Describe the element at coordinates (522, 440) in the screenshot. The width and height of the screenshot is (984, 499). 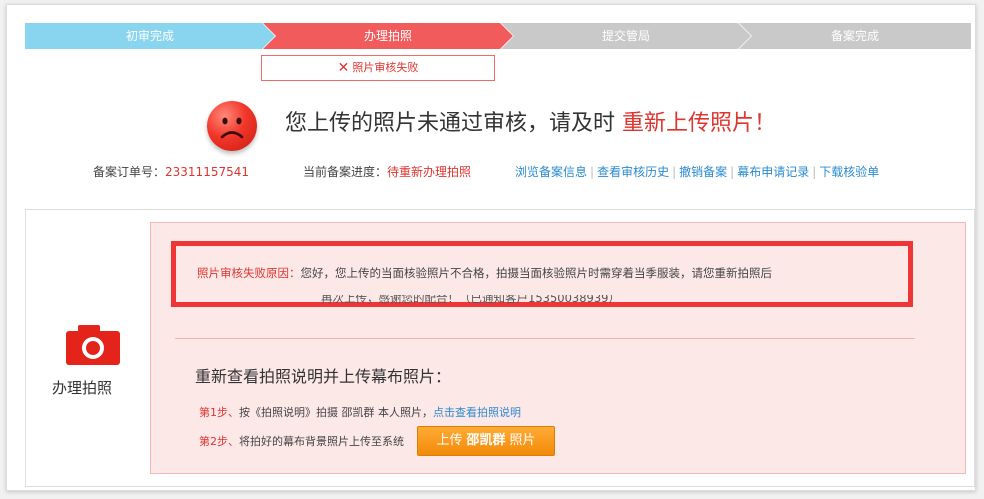
I see `upload-button-suffix: 照片` at that location.